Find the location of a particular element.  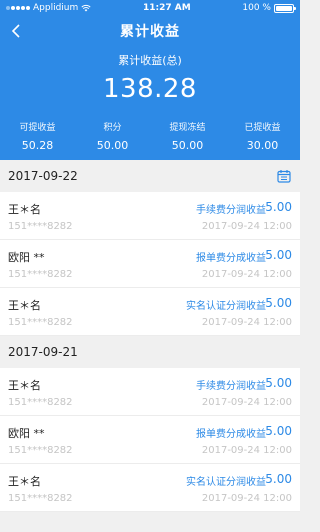

date-header: 2017-09-21 is located at coordinates (150, 352).